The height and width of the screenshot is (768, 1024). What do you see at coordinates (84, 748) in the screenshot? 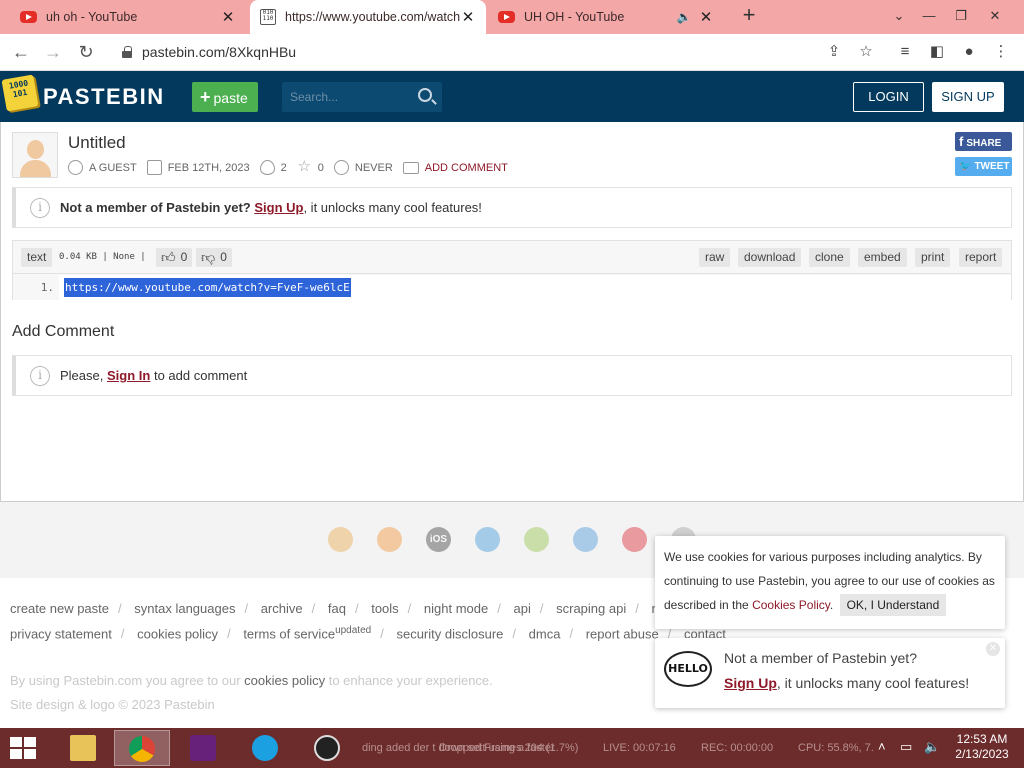
I see `file-explorer-taskbar-button` at bounding box center [84, 748].